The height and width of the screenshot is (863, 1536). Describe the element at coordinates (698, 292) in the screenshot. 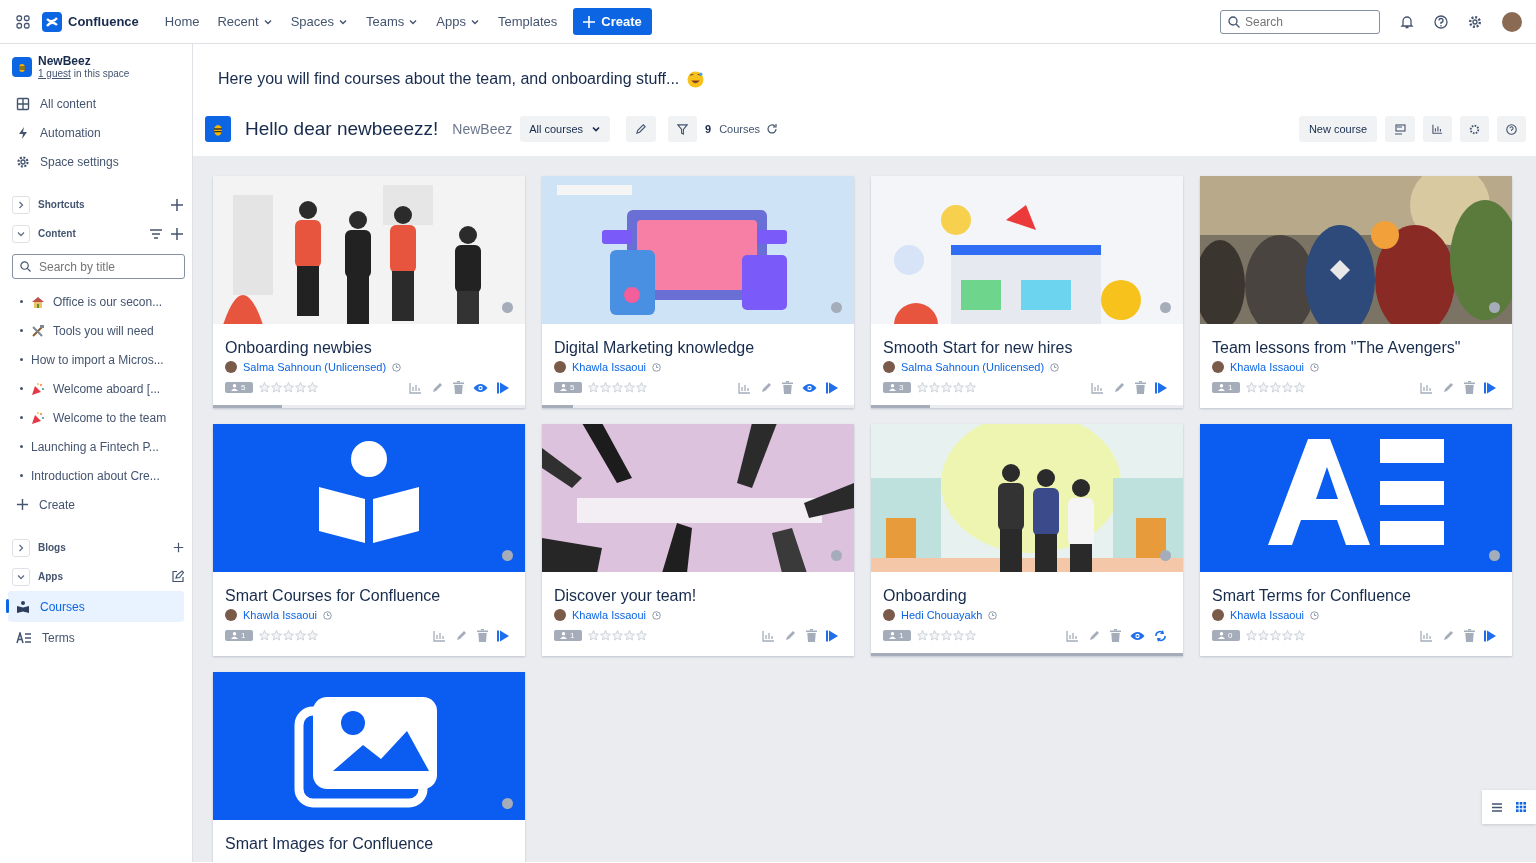

I see `course-card: Digital Marketing knowledge Khawla Issaoui 5` at that location.